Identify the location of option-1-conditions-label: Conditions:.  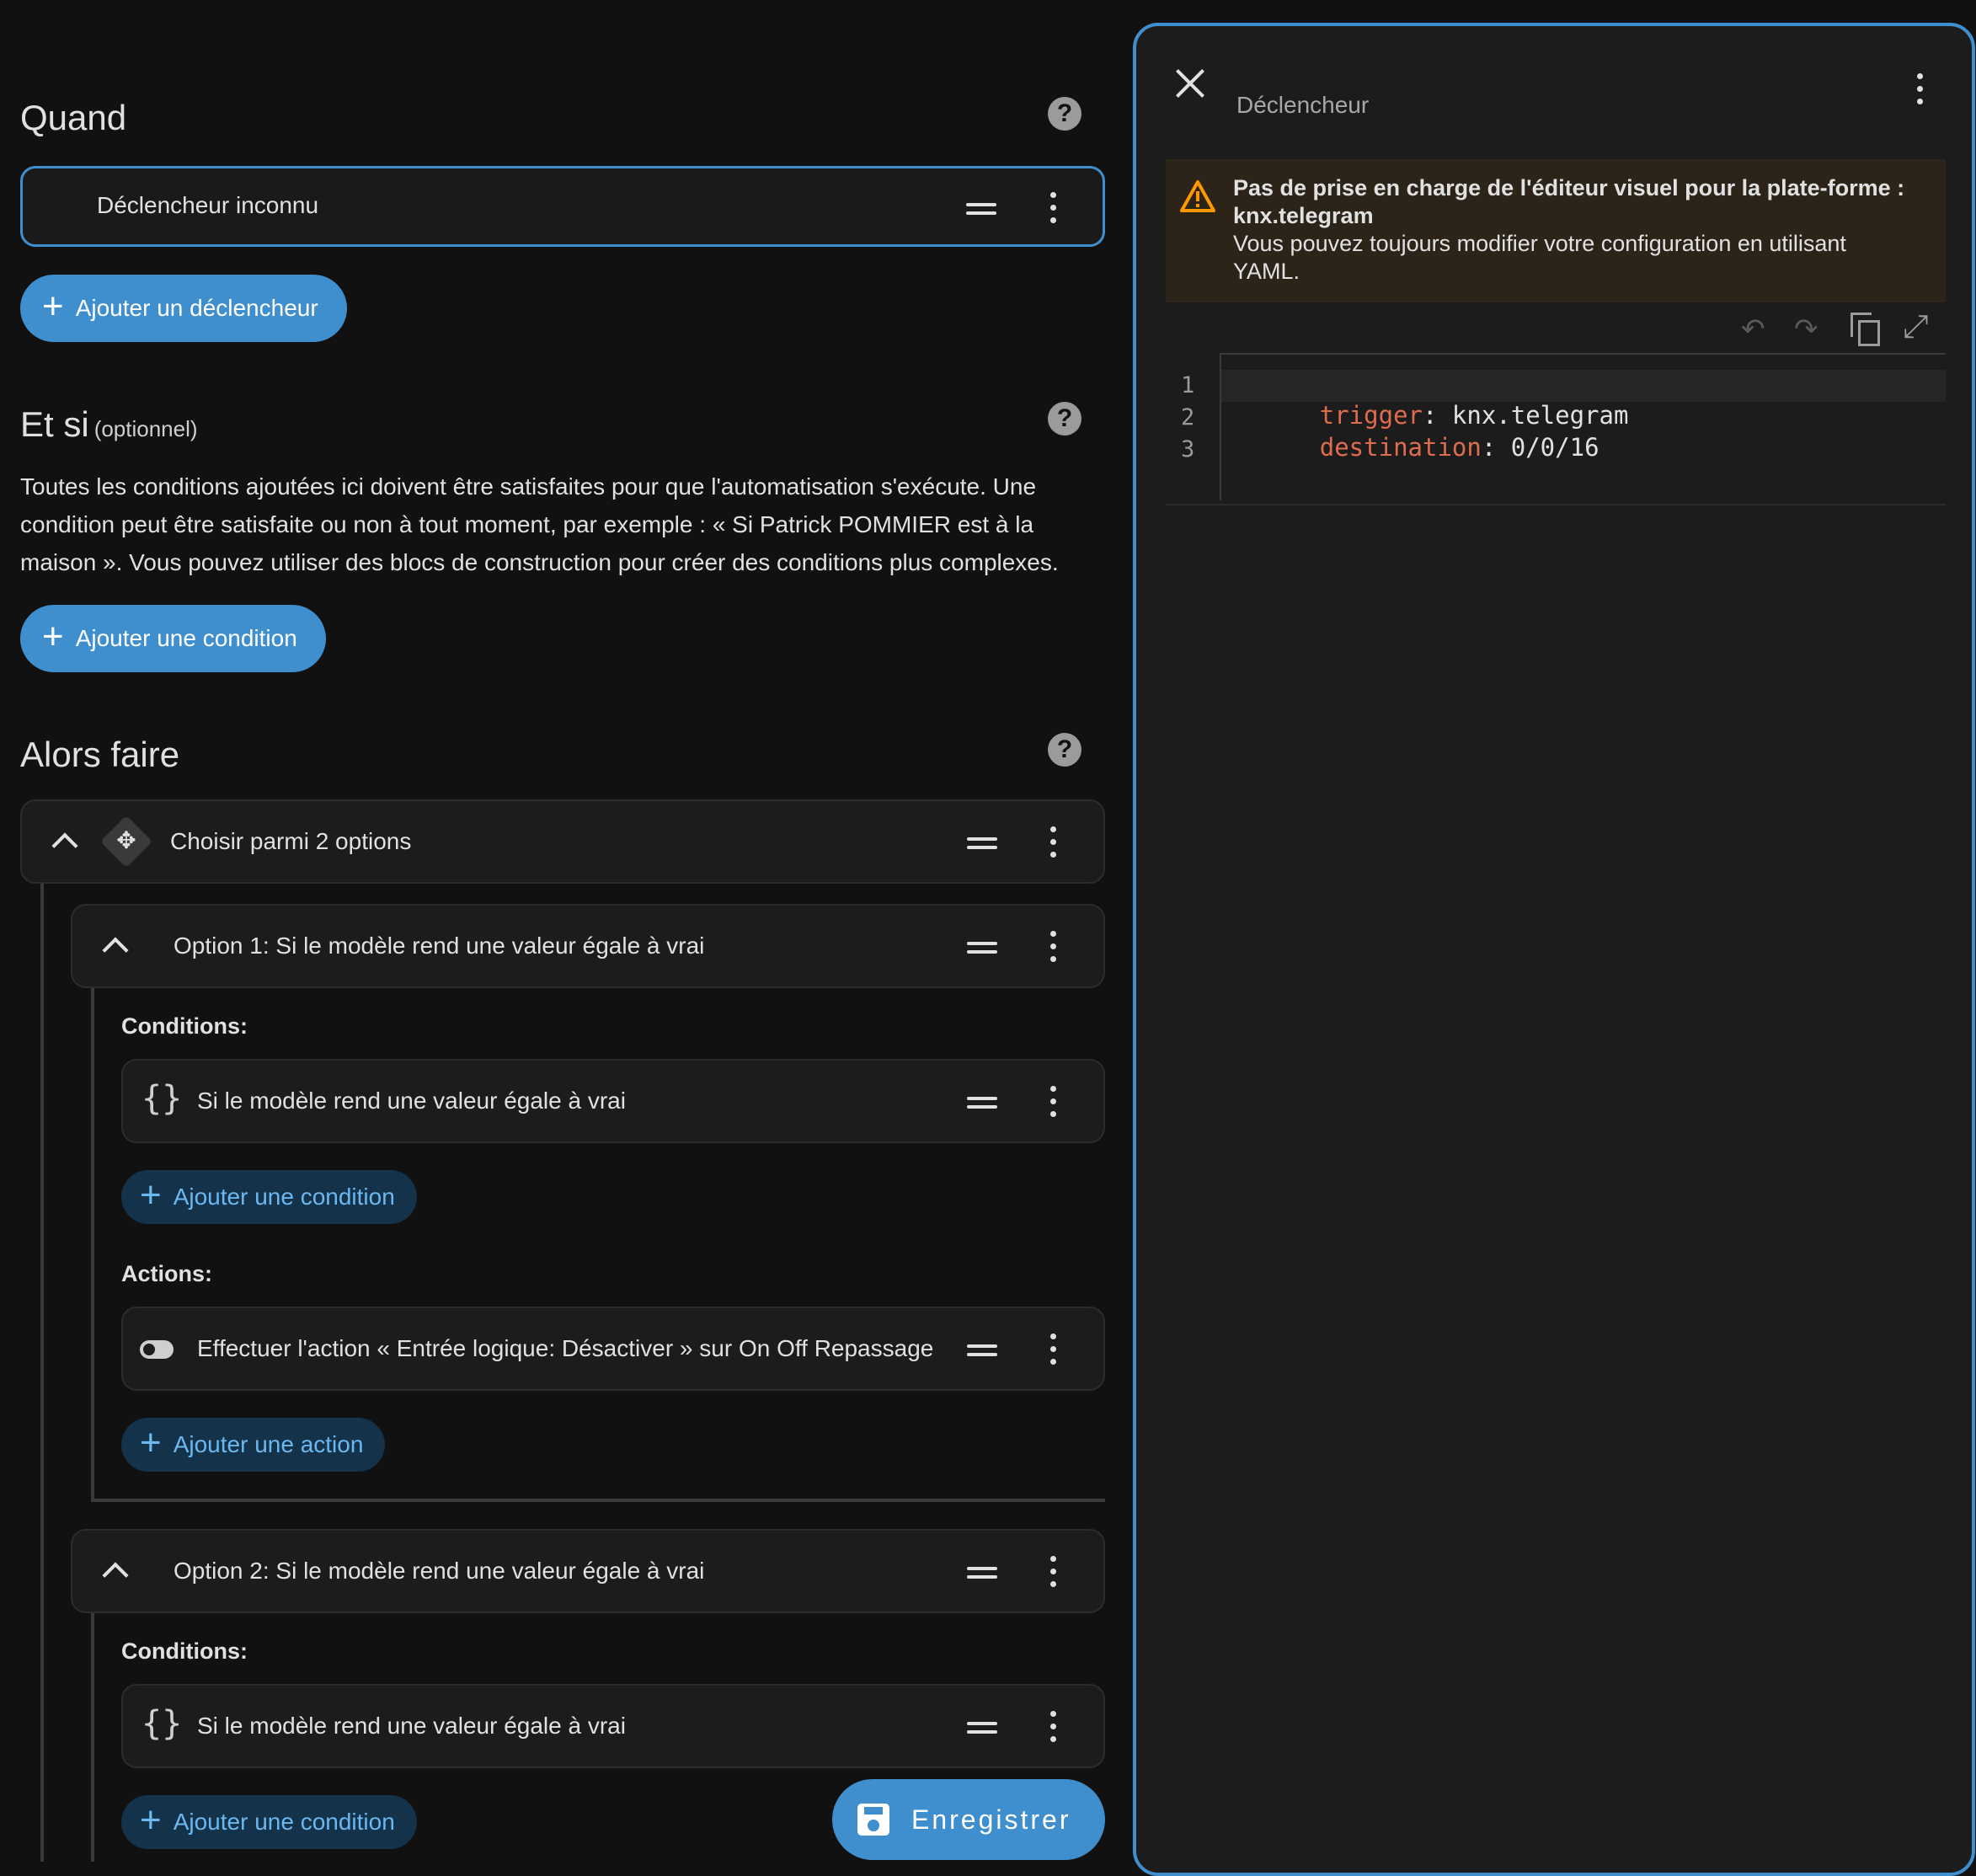
(184, 1026).